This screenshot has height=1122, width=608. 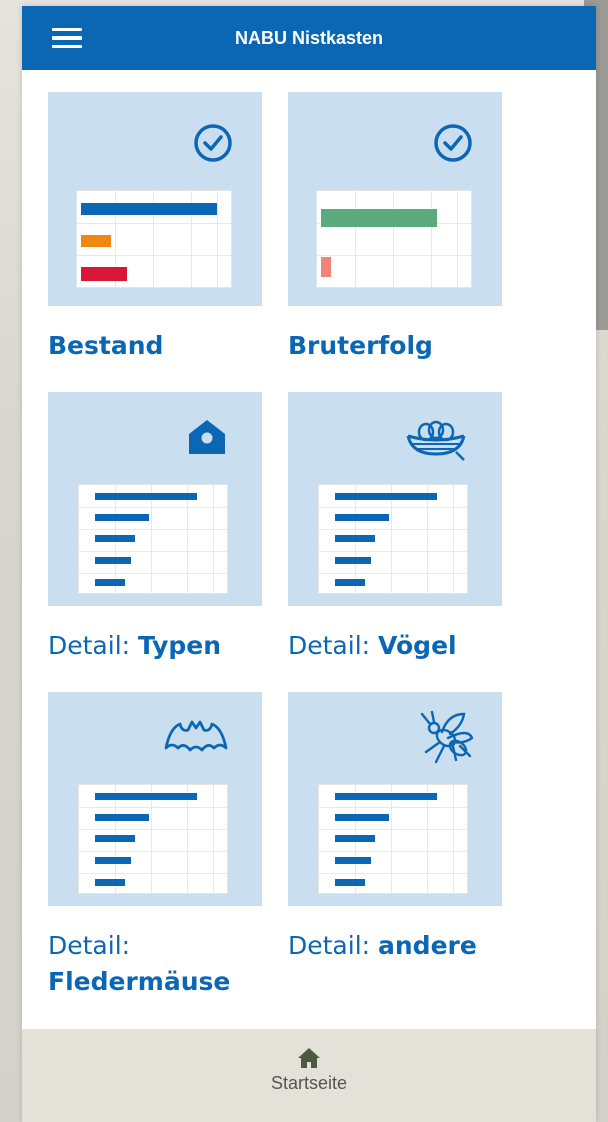 I want to click on home-nav-button: Startseite, so click(x=309, y=1075).